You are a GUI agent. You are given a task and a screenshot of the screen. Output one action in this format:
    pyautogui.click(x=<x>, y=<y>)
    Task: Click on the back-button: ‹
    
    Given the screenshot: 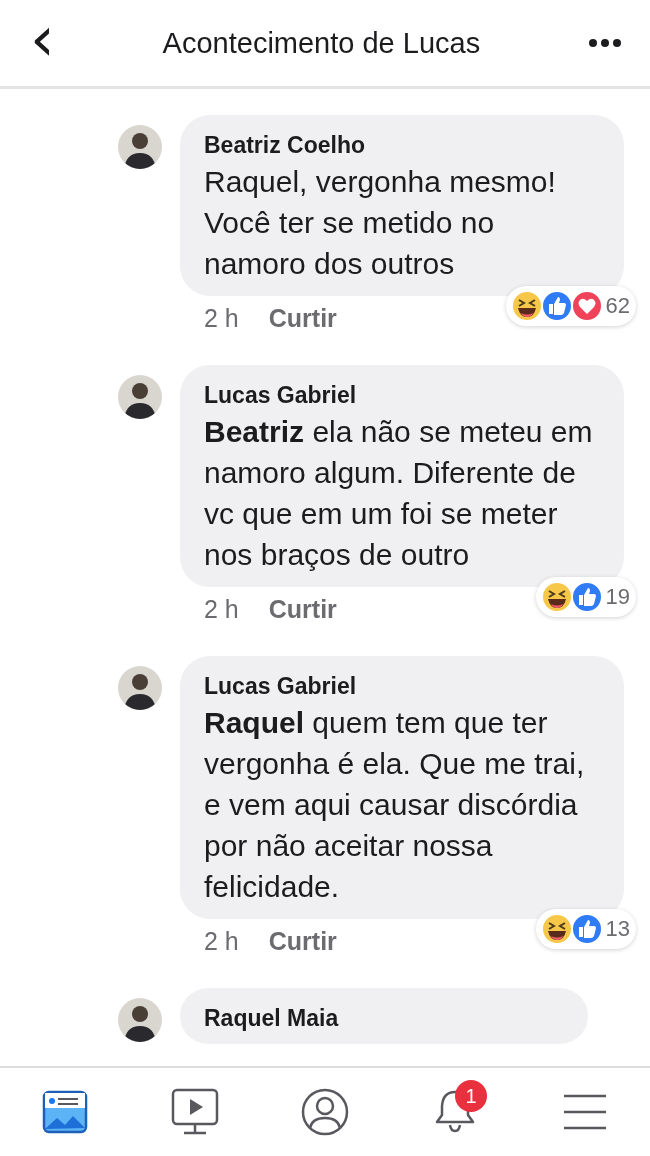 What is the action you would take?
    pyautogui.click(x=42, y=43)
    